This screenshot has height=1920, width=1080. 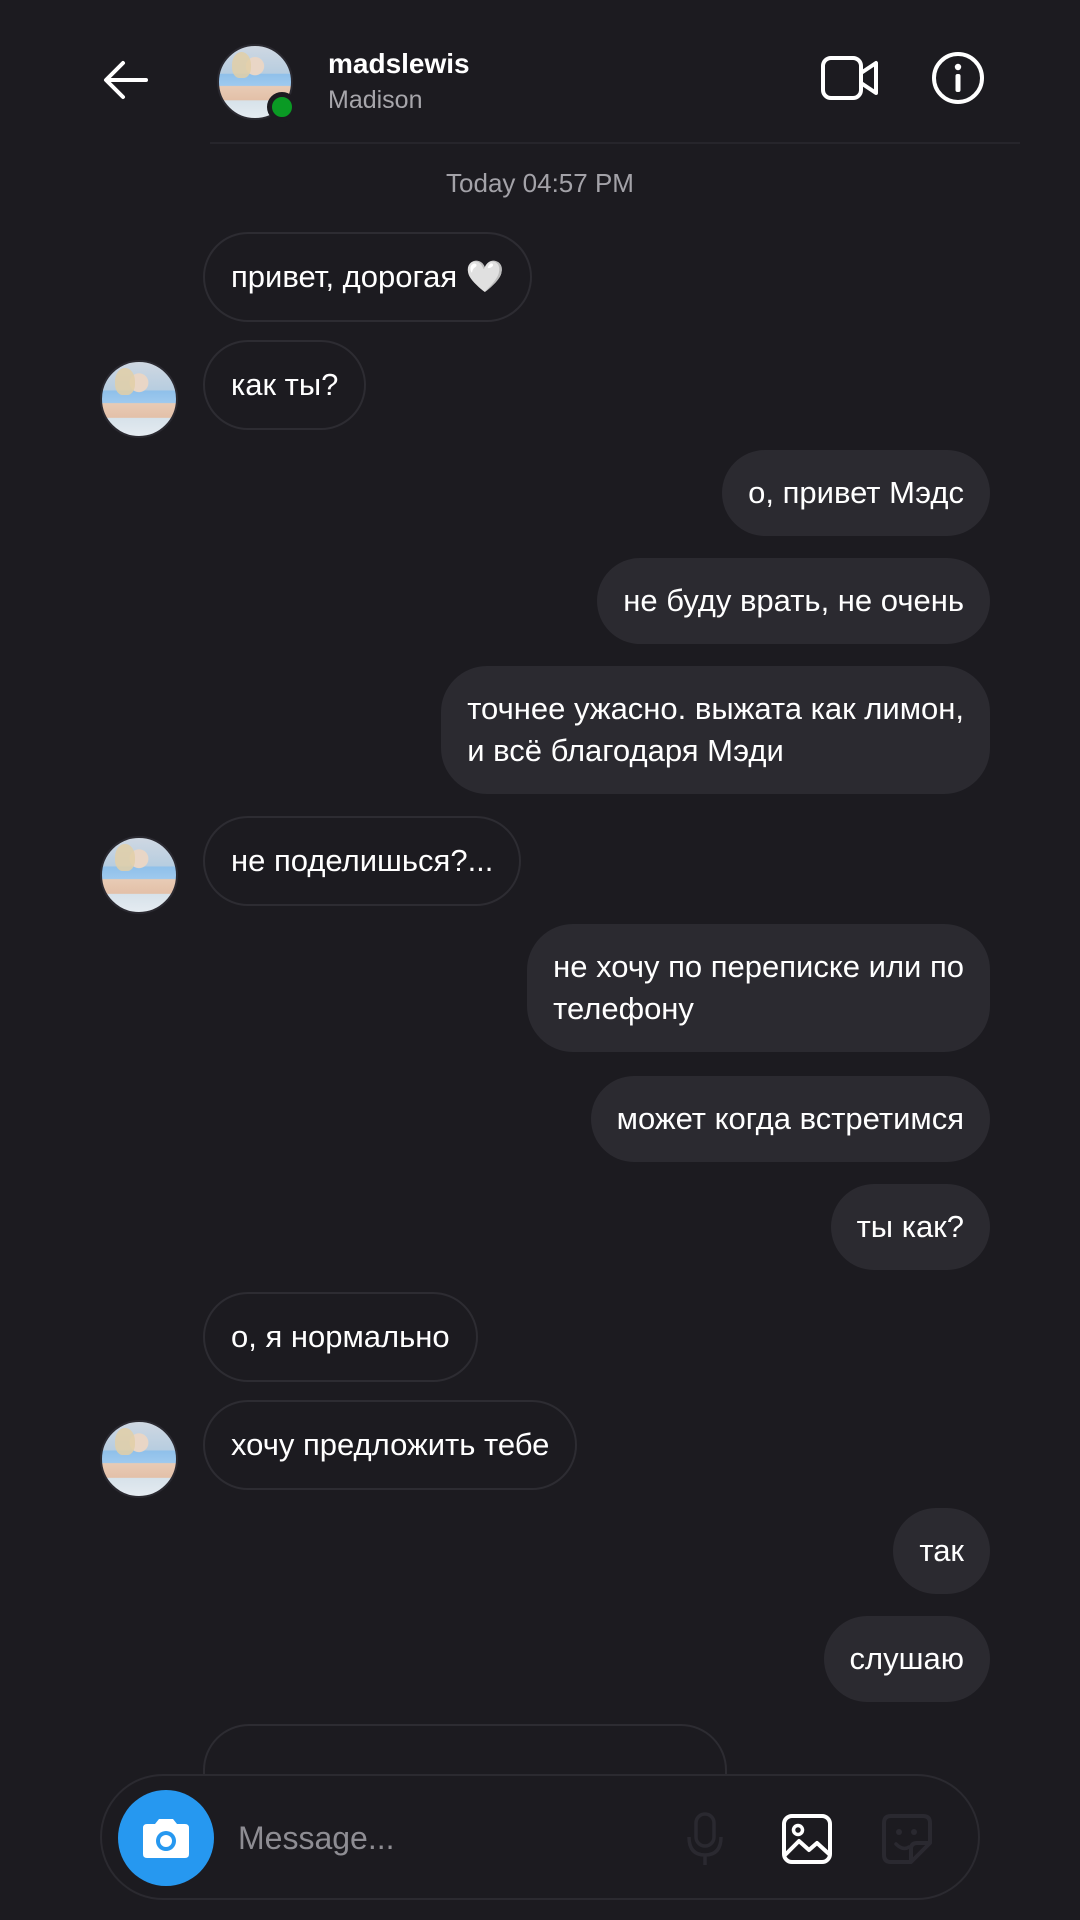 What do you see at coordinates (368, 277) in the screenshot?
I see `incoming-message: привет, дорогая 🤍` at bounding box center [368, 277].